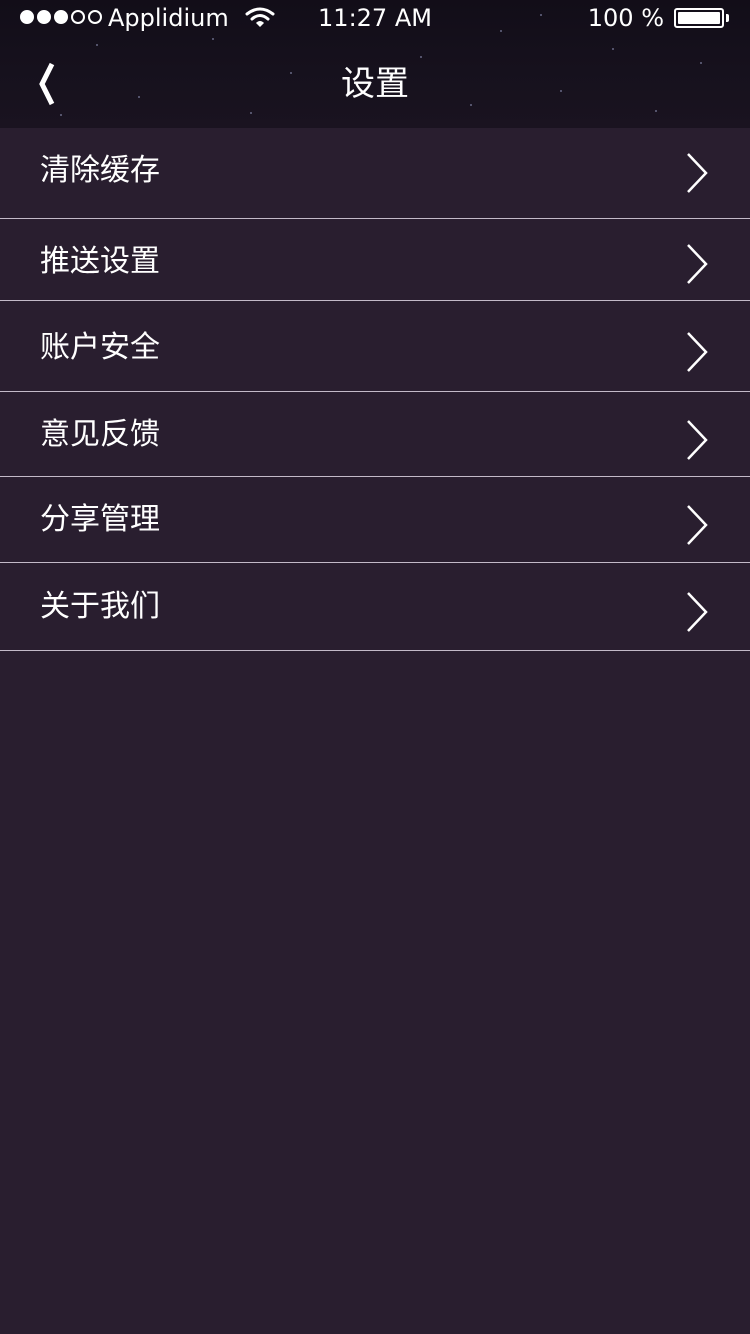 The height and width of the screenshot is (1334, 750). I want to click on menu-item-about-us: 关于我们, so click(375, 607).